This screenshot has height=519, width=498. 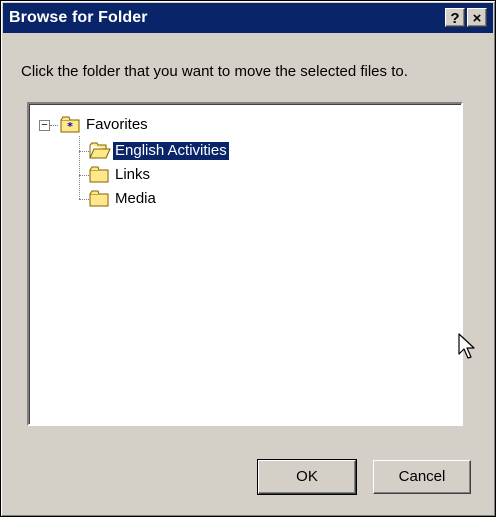 I want to click on open-folder-icon, so click(x=100, y=150).